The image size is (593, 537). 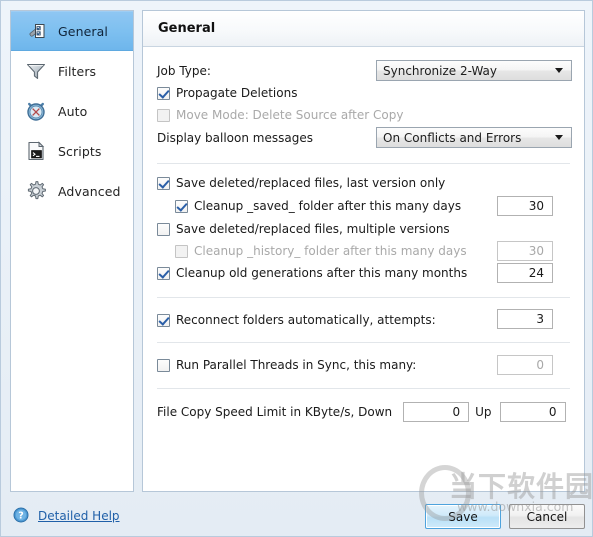 I want to click on propagate-deletions-row: Propagate Deletions, so click(x=363, y=93).